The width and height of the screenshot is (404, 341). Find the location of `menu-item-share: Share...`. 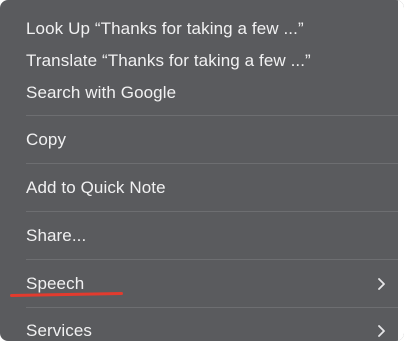

menu-item-share: Share... is located at coordinates (202, 236).